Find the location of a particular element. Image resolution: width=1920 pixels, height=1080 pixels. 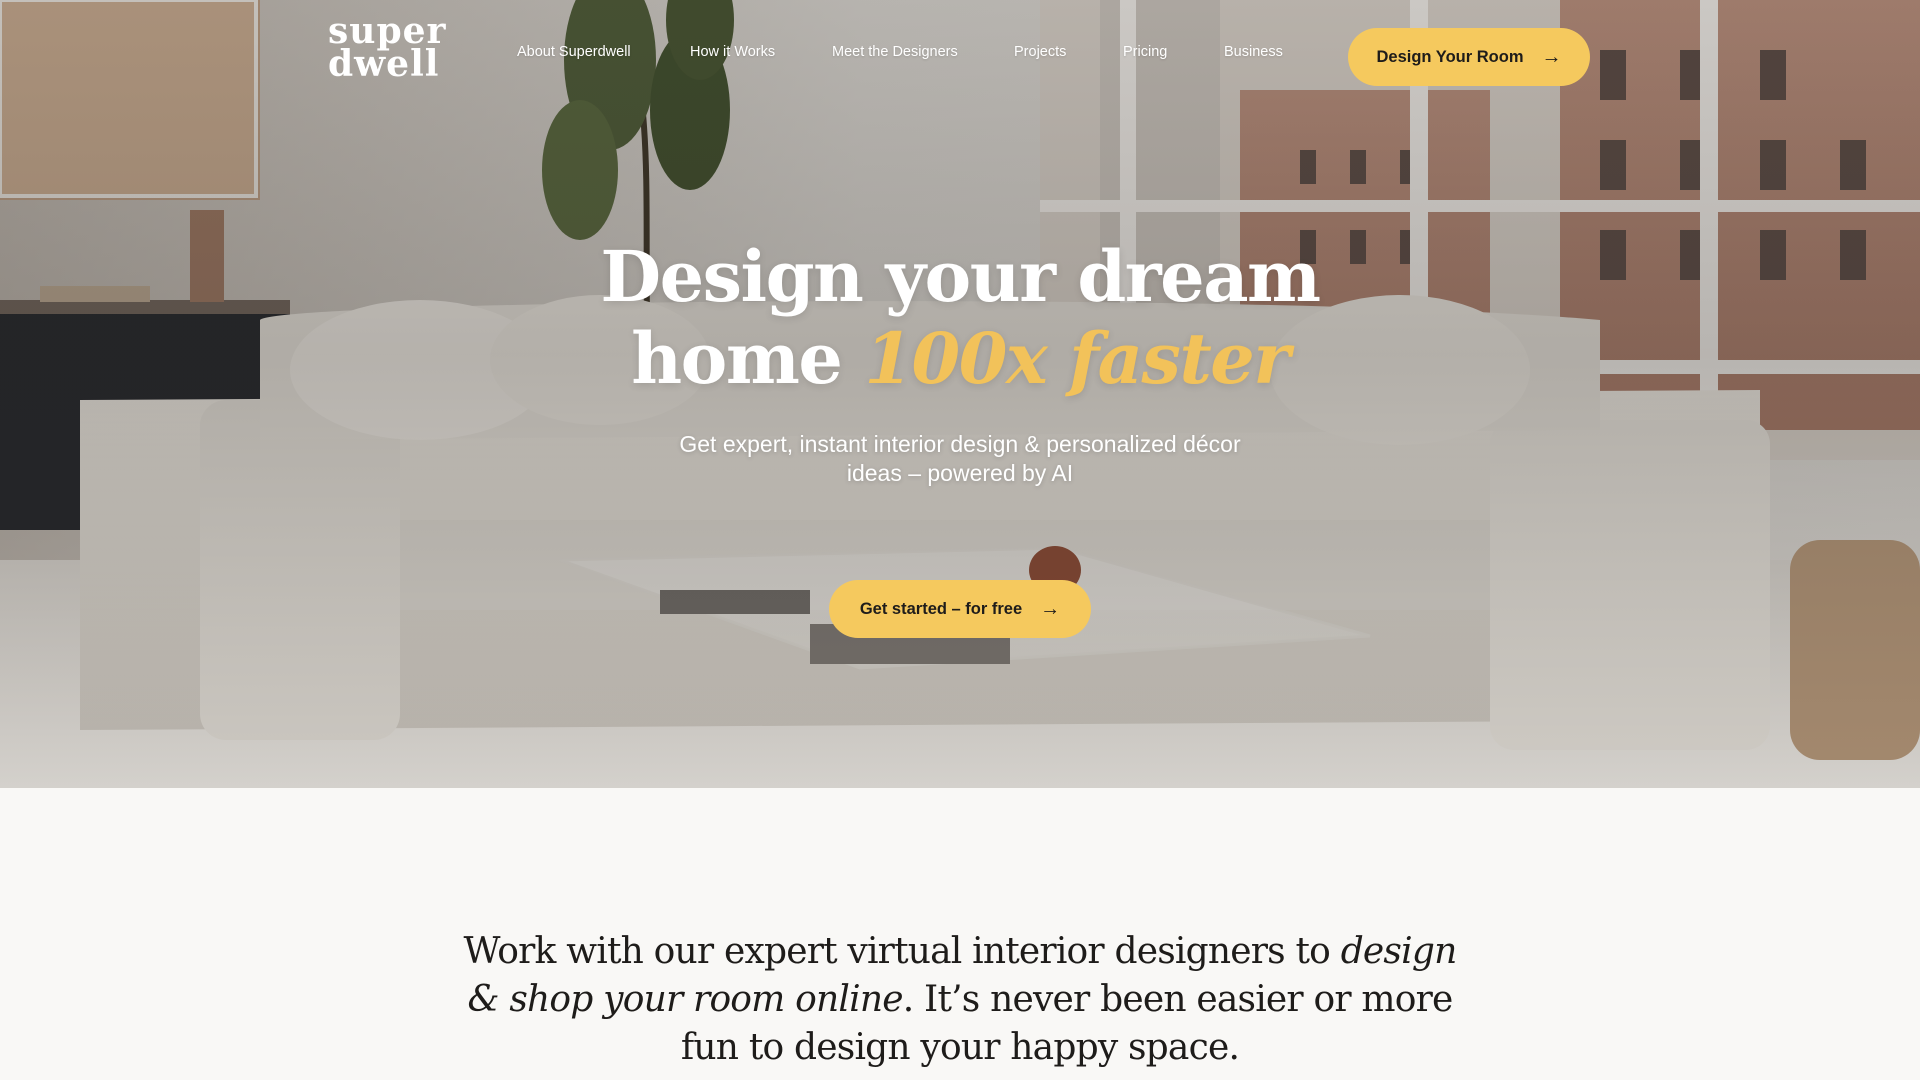

get-started-label: Get started – for free is located at coordinates (941, 608).